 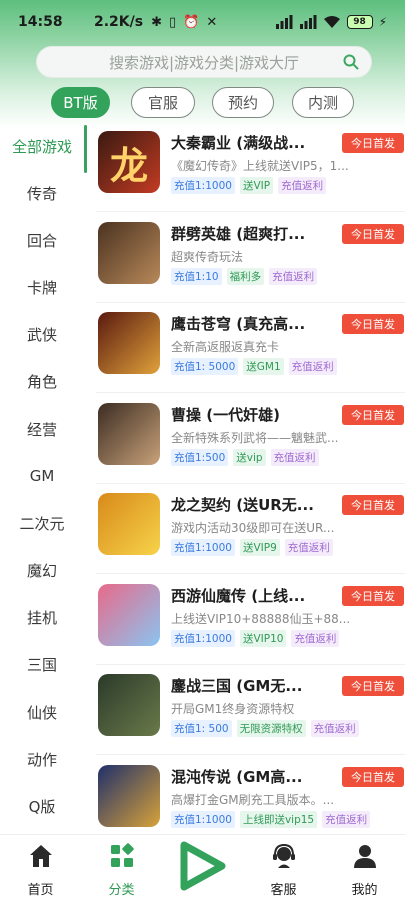 I want to click on sidebar-item-idle: 挂机, so click(x=42, y=617).